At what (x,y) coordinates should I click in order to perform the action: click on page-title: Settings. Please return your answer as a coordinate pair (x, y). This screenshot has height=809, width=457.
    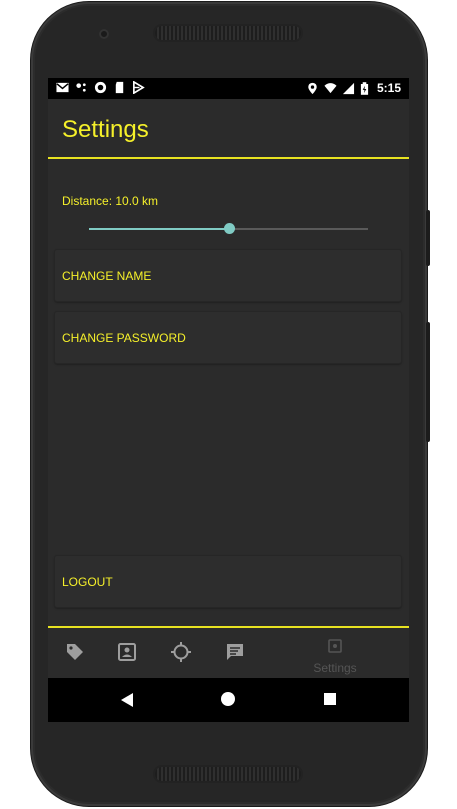
    Looking at the image, I should click on (105, 129).